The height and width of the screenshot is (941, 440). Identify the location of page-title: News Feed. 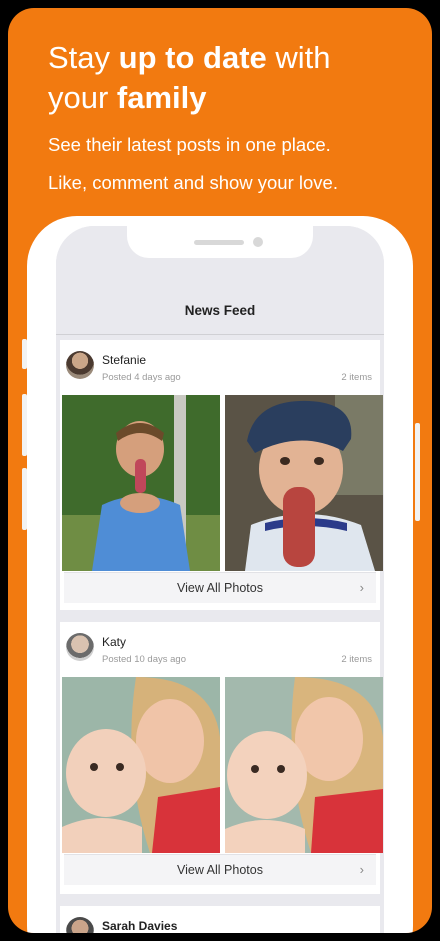
(220, 310).